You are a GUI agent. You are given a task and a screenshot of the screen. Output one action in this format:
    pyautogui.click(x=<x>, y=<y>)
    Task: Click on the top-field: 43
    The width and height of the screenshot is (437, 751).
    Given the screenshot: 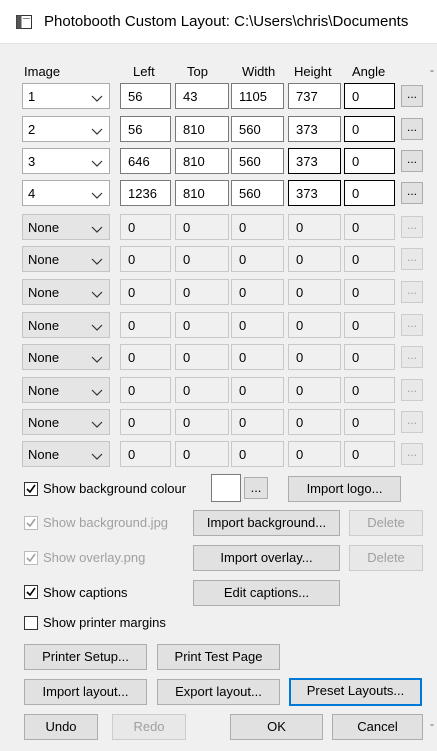 What is the action you would take?
    pyautogui.click(x=202, y=96)
    